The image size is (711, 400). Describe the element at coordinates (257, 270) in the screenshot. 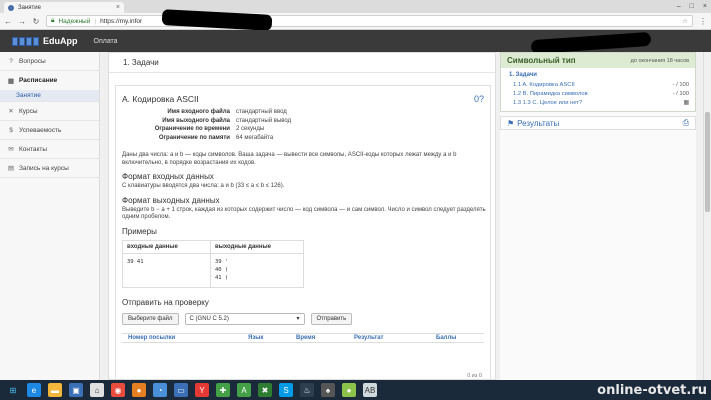

I see `sample-output: 39 ' 40 ( 41 )` at that location.